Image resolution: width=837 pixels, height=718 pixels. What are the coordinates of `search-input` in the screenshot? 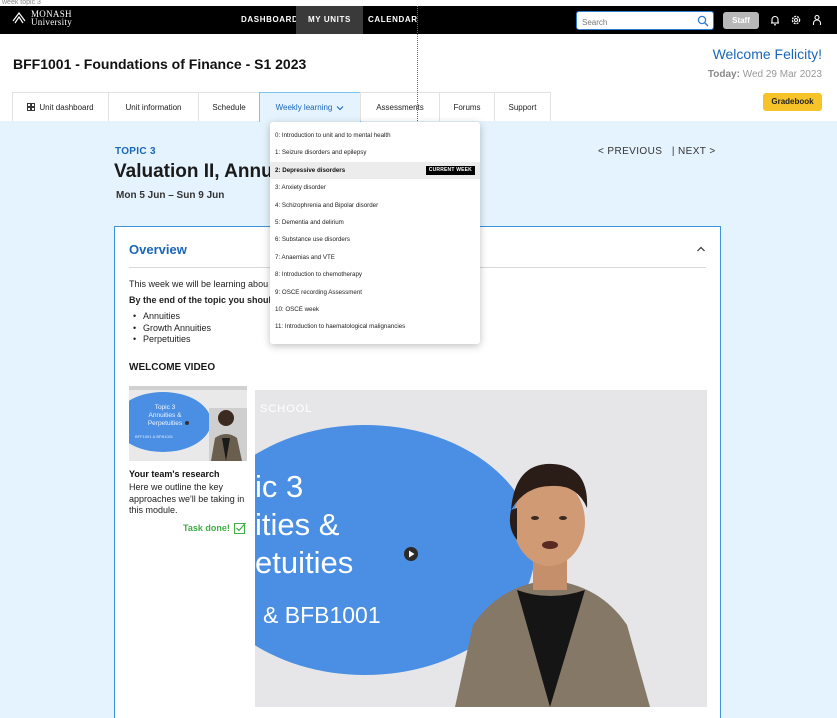 It's located at (633, 22).